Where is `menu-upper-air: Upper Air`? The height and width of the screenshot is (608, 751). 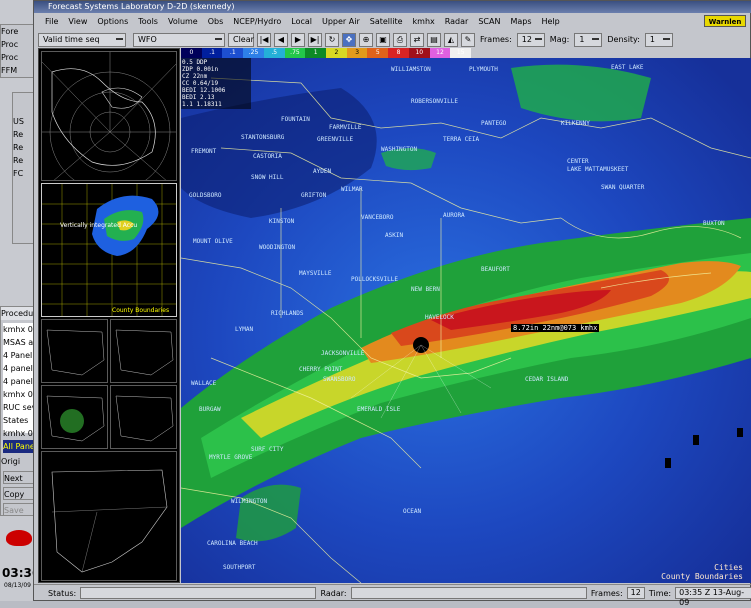
menu-upper-air: Upper Air is located at coordinates (341, 21).